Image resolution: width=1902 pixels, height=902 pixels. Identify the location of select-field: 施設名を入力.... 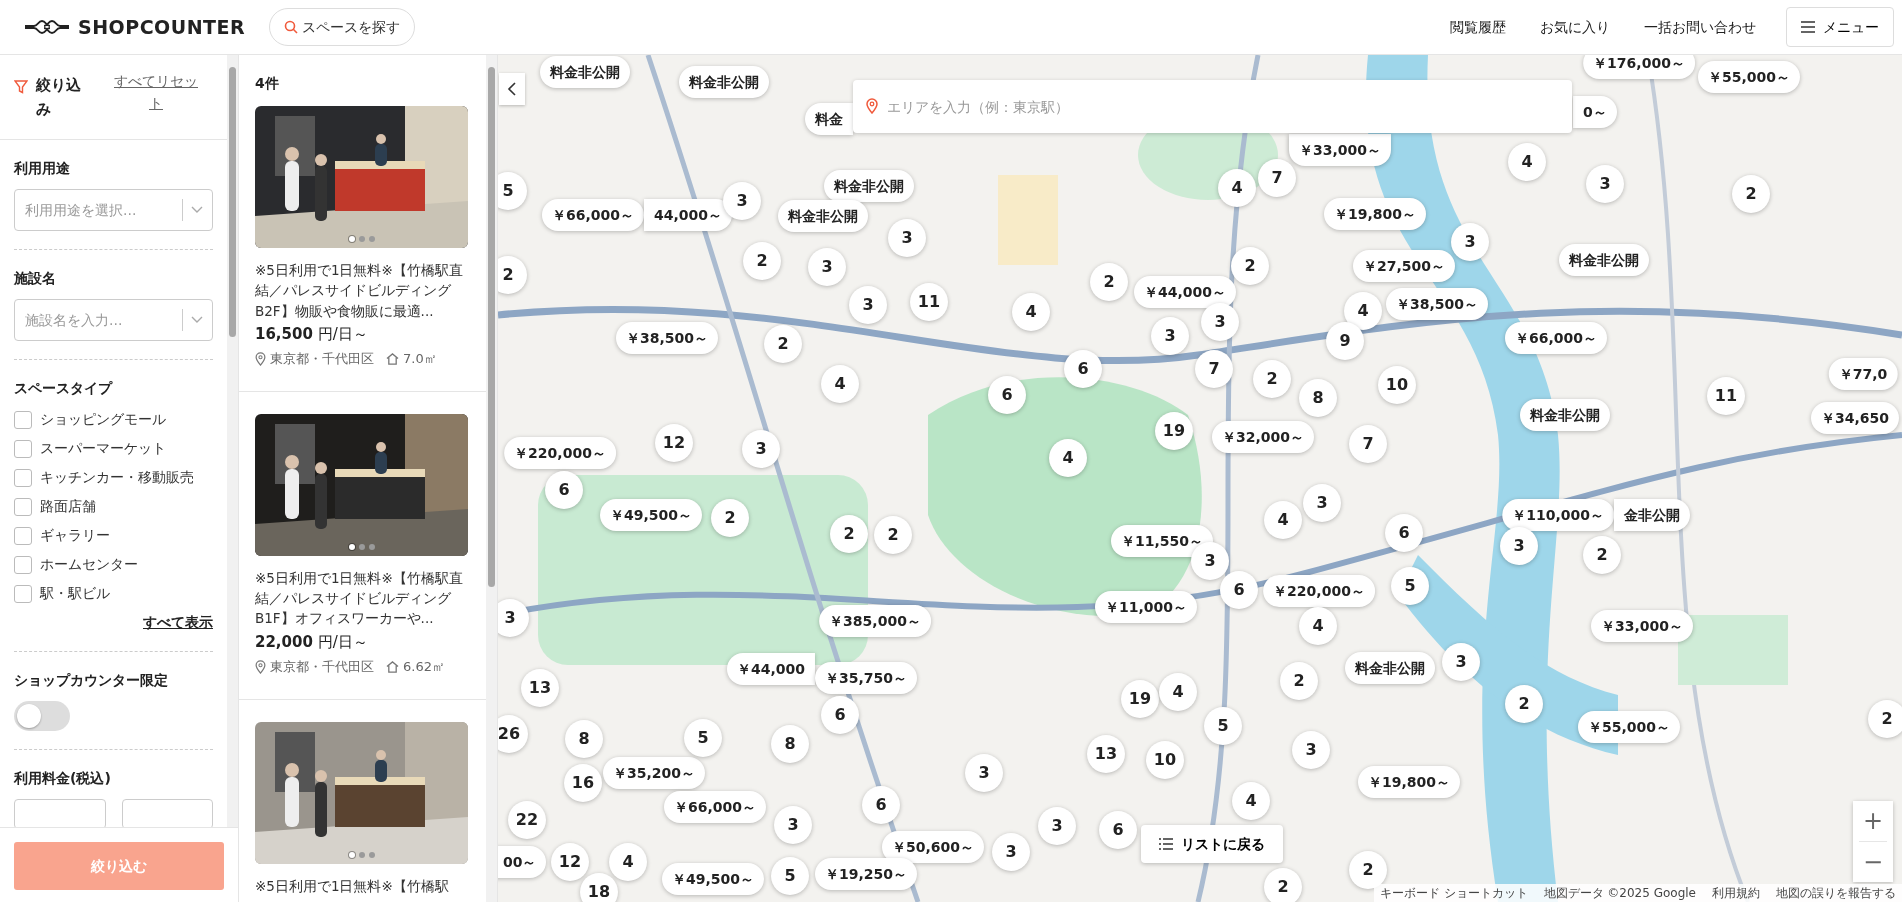
(113, 320).